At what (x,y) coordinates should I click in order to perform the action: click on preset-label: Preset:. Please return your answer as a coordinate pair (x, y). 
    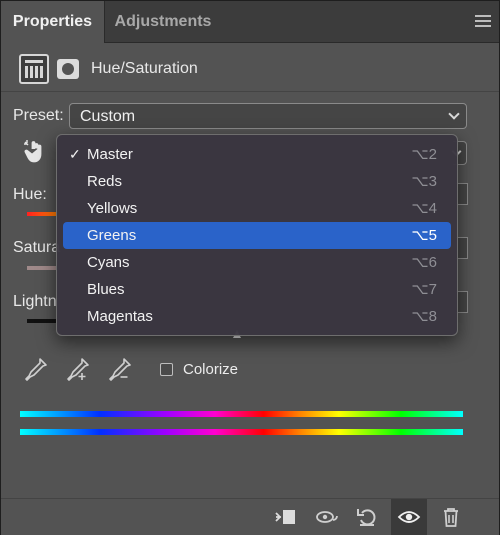
    Looking at the image, I should click on (38, 115).